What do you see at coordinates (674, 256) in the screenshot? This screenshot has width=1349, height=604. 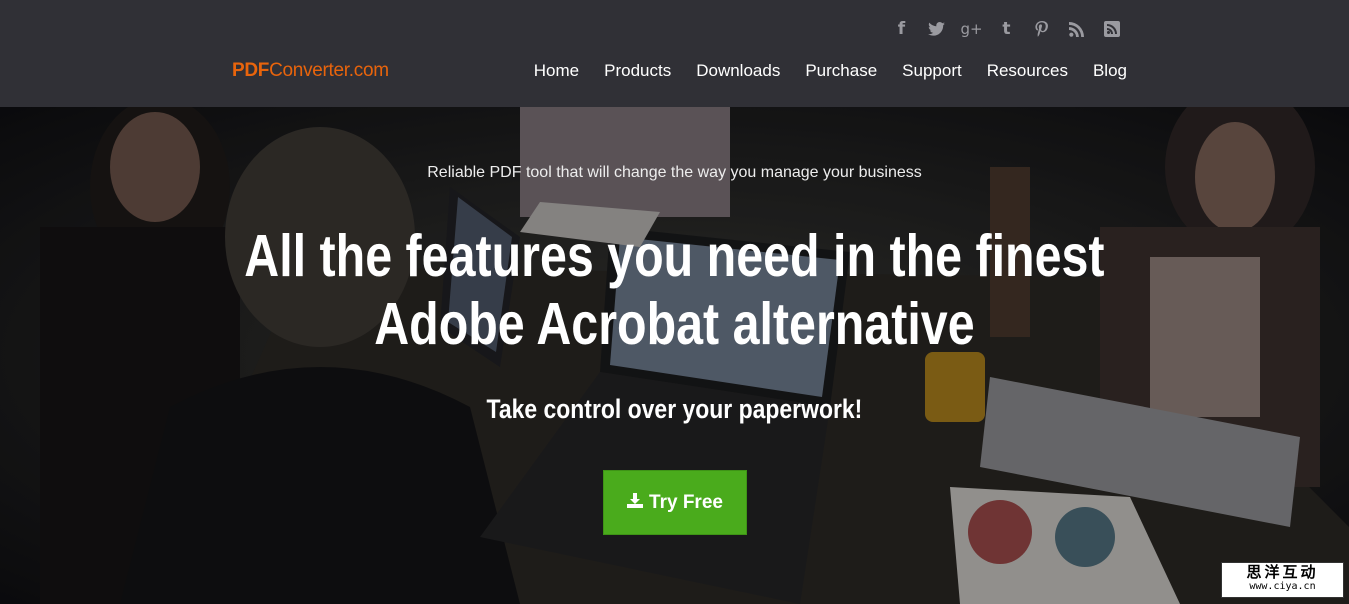 I see `hero-headline-line1: All the features you need in the finest` at bounding box center [674, 256].